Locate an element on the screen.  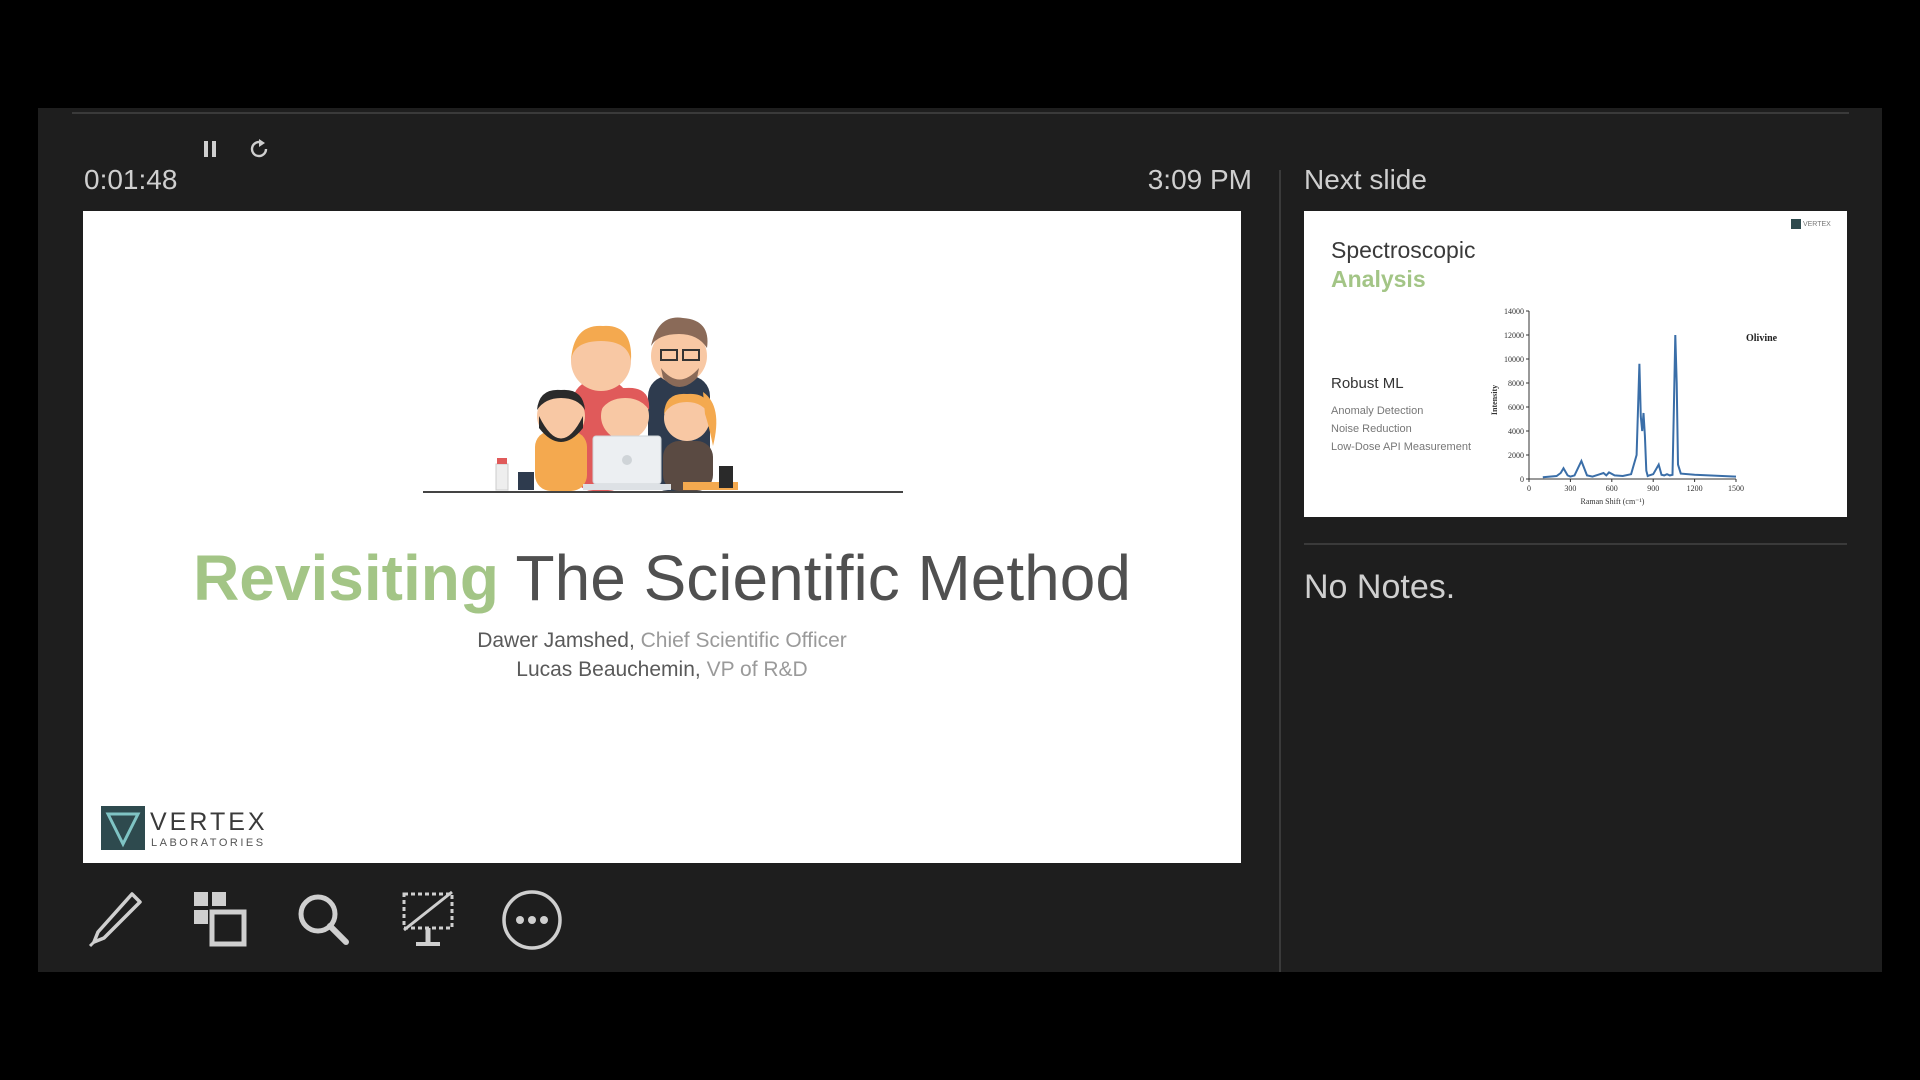
presenter-name: Dawer Jamshed is located at coordinates (553, 640).